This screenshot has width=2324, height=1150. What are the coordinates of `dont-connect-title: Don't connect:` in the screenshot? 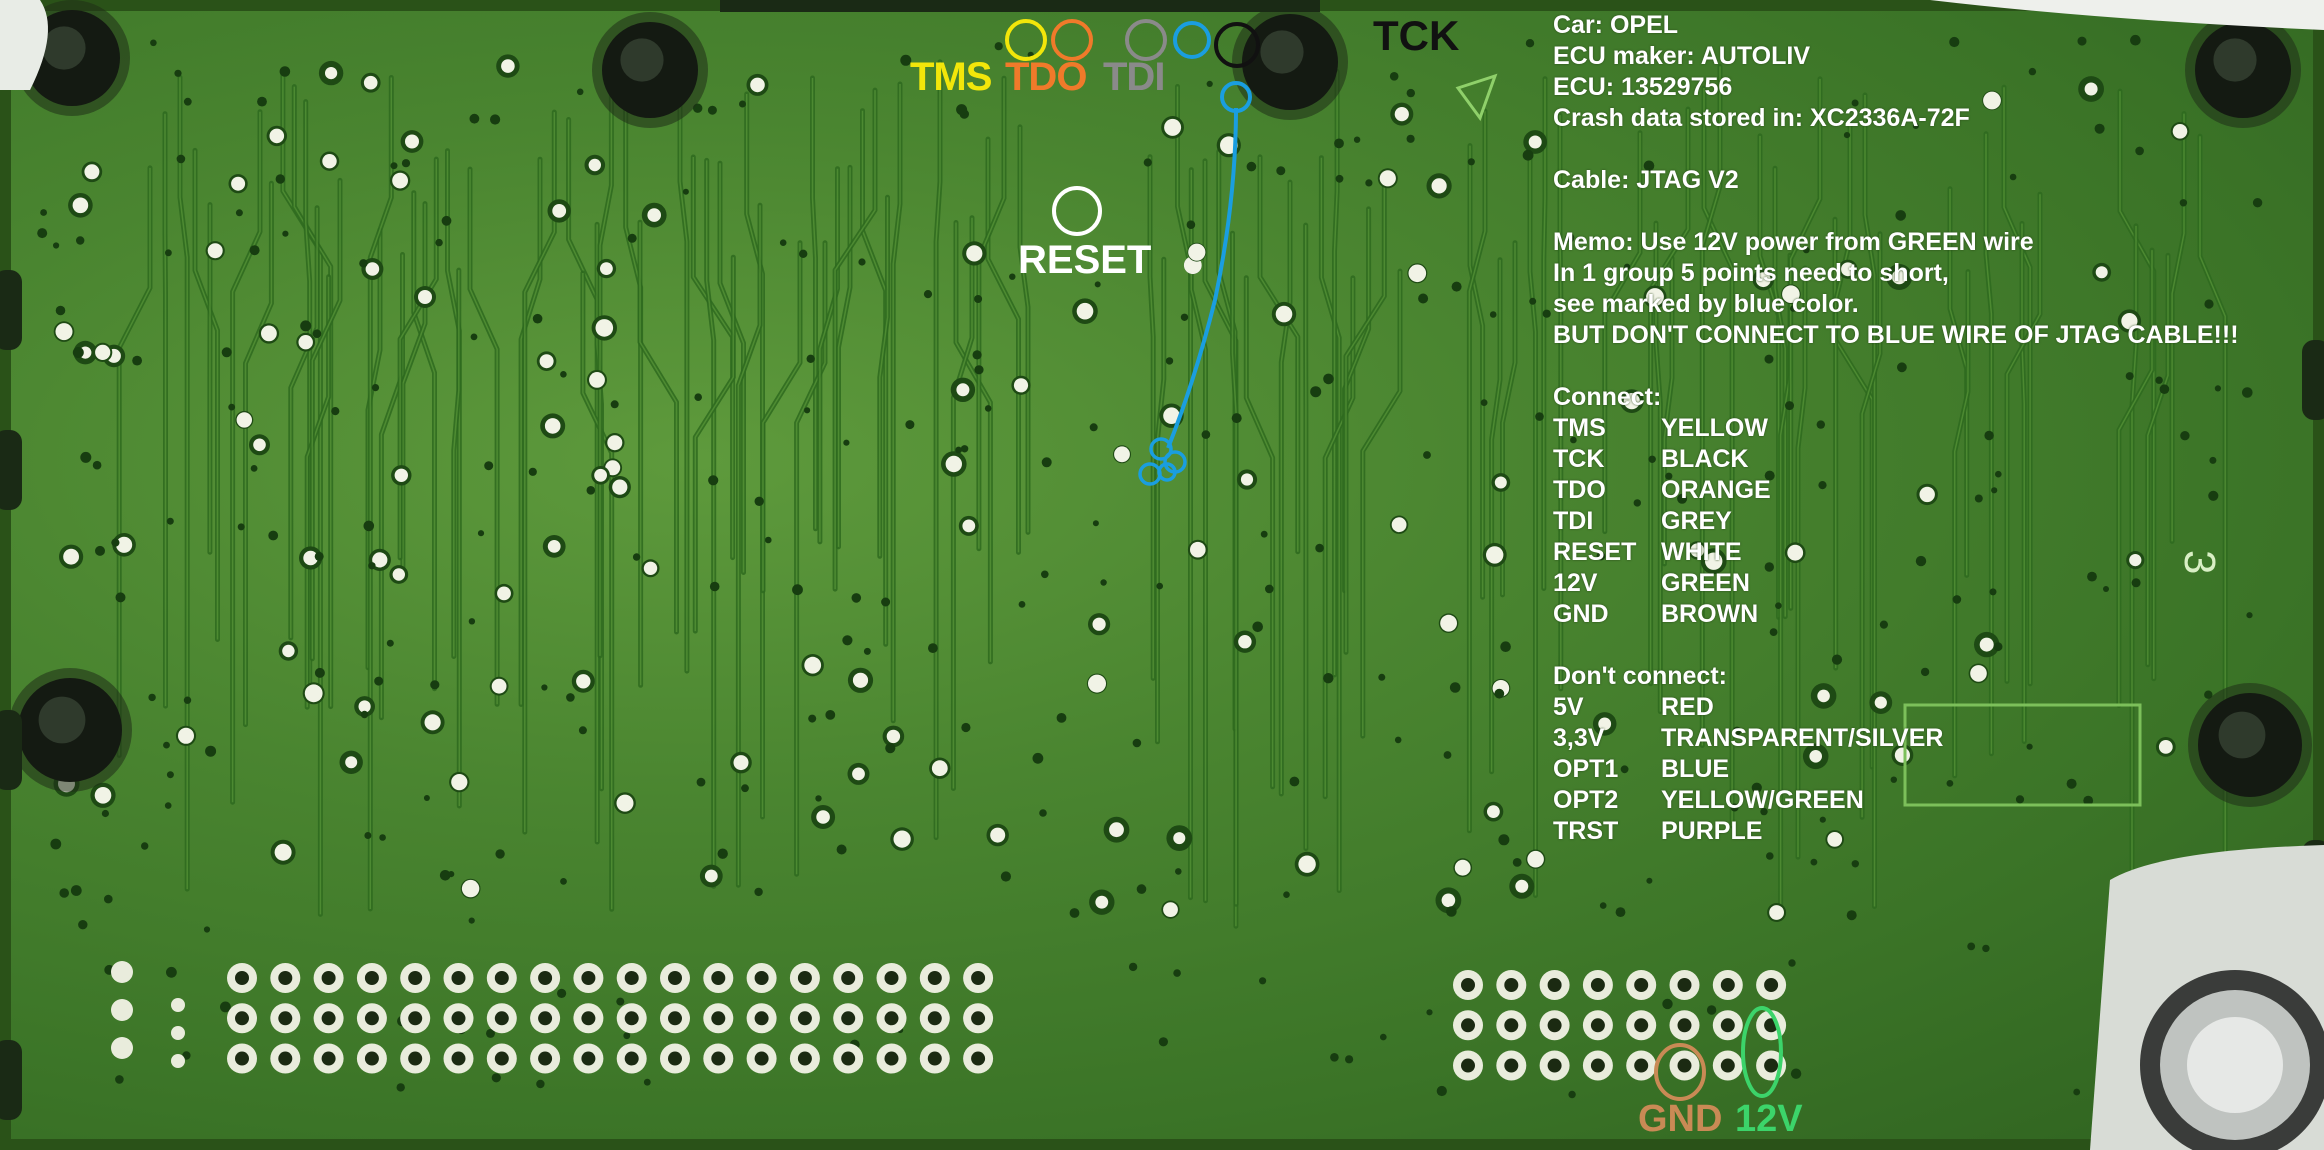 It's located at (1640, 676).